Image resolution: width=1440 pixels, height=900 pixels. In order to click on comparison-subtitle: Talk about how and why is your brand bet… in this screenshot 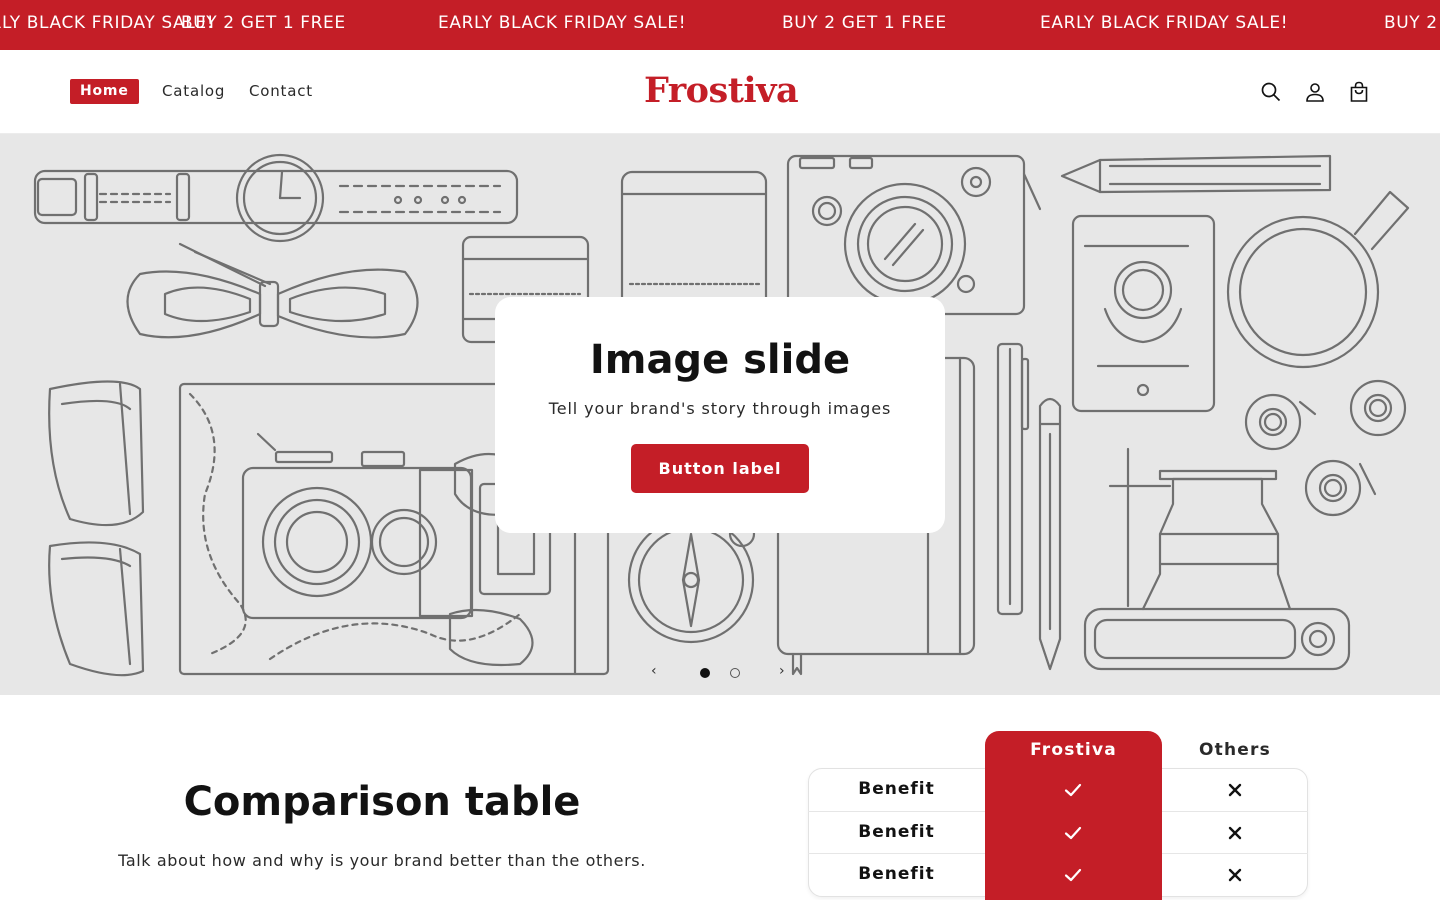, I will do `click(382, 860)`.